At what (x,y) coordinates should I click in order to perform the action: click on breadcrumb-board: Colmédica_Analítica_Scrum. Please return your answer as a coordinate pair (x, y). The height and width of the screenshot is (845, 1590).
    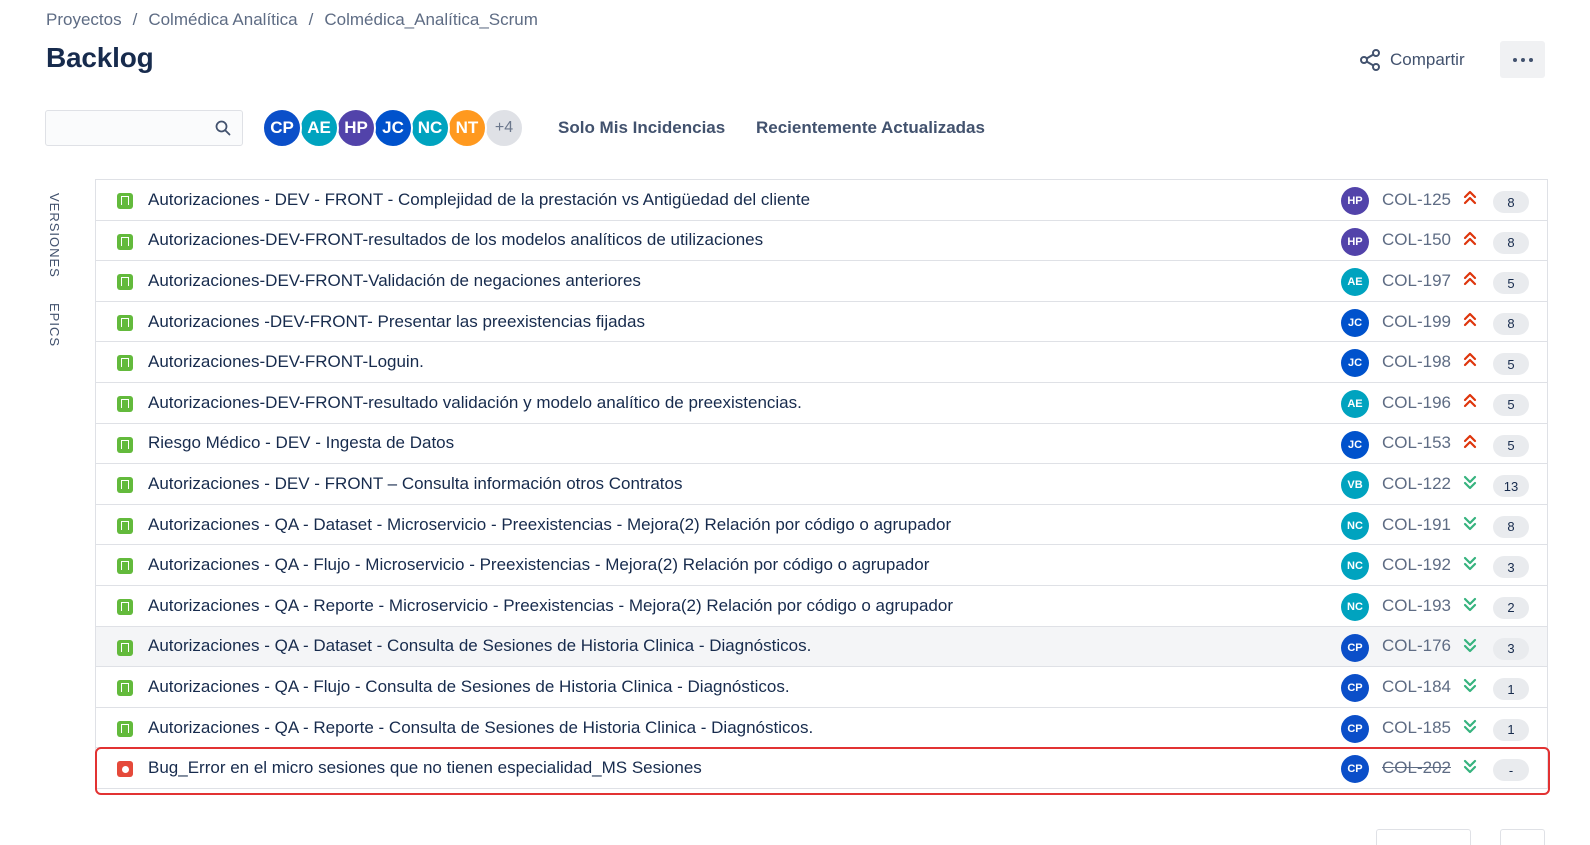
    Looking at the image, I should click on (431, 20).